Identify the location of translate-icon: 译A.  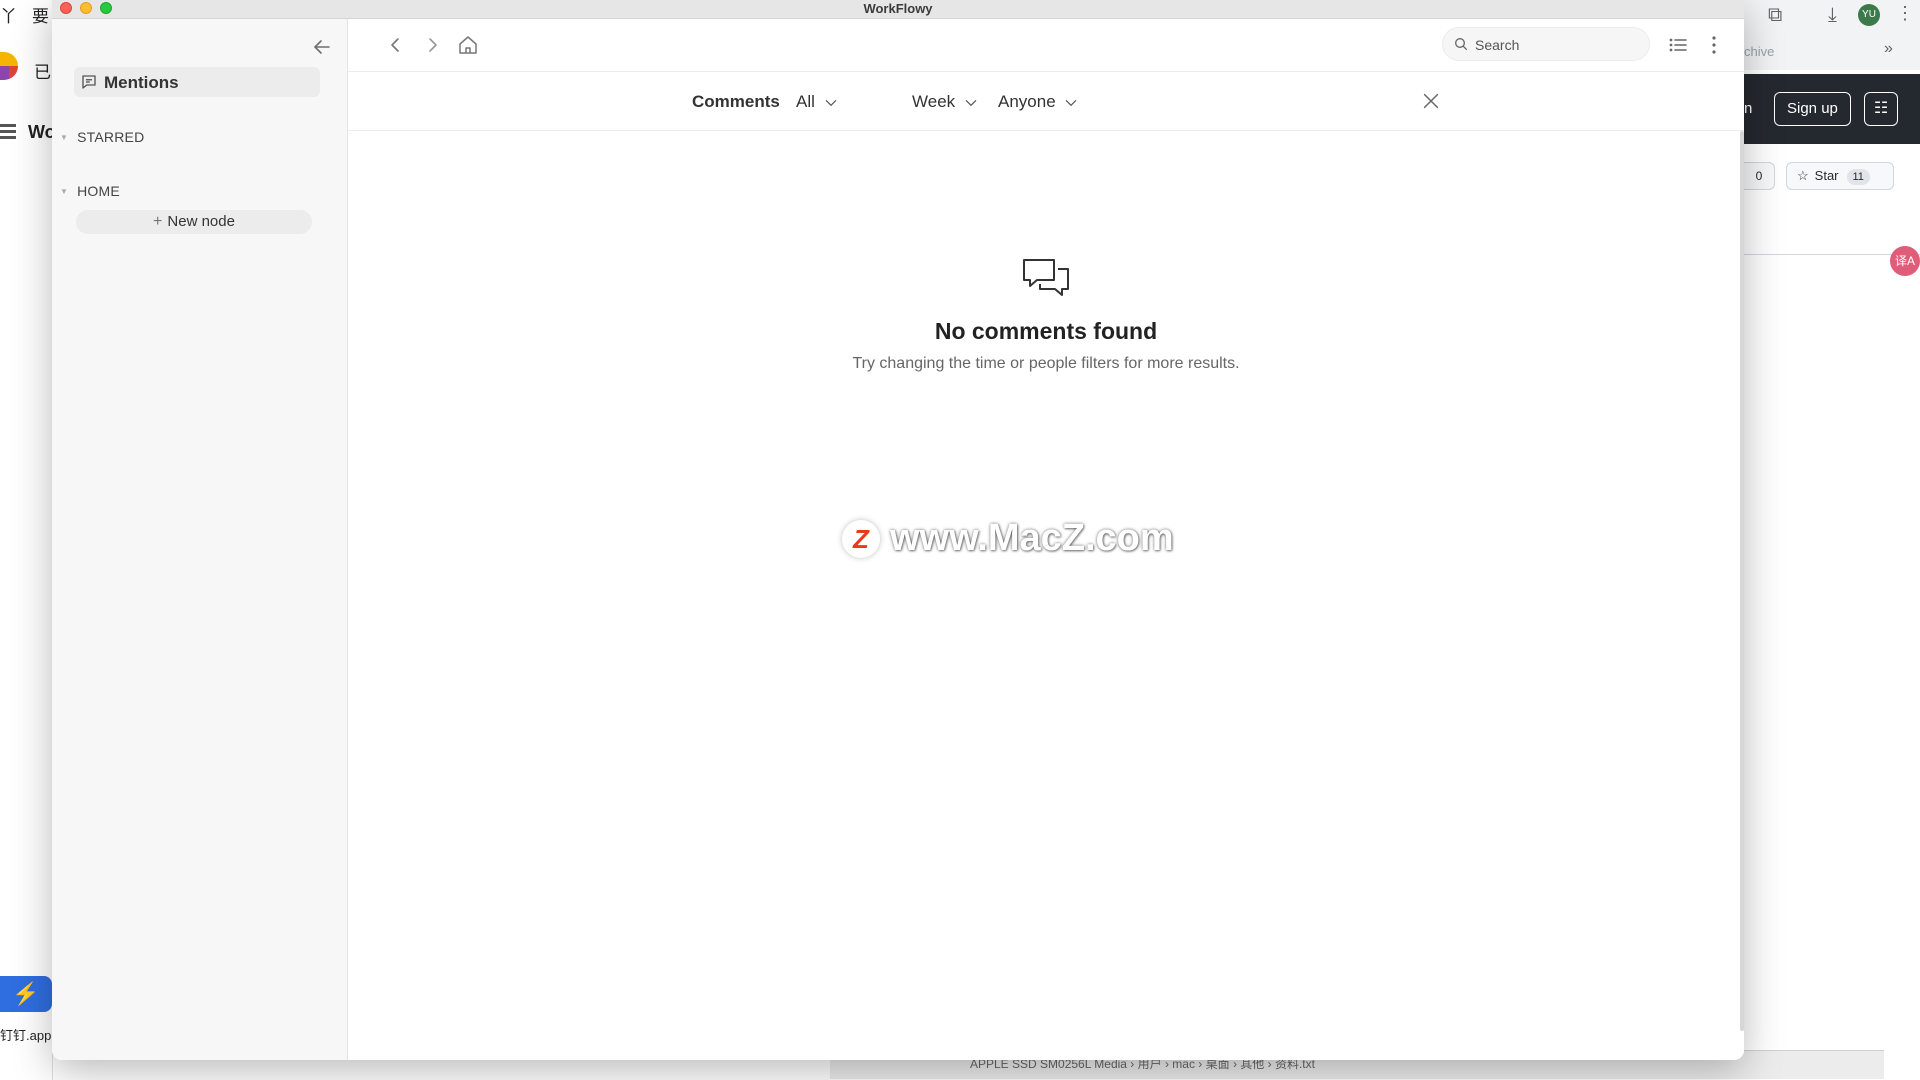
(1905, 261).